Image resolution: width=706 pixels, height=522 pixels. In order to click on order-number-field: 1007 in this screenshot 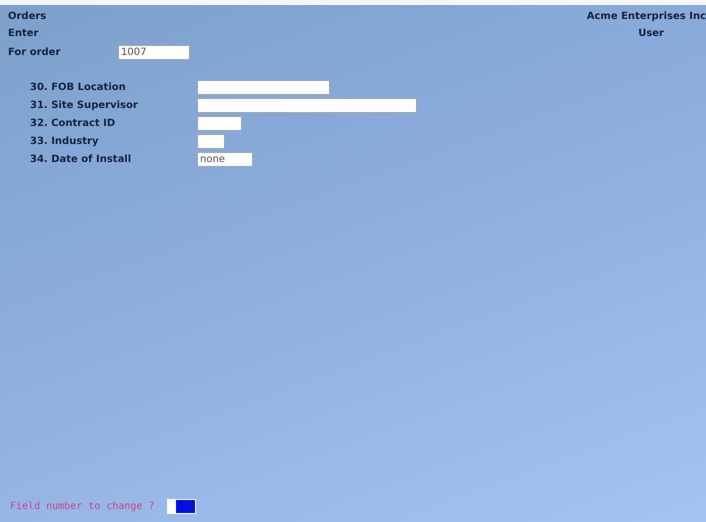, I will do `click(154, 52)`.